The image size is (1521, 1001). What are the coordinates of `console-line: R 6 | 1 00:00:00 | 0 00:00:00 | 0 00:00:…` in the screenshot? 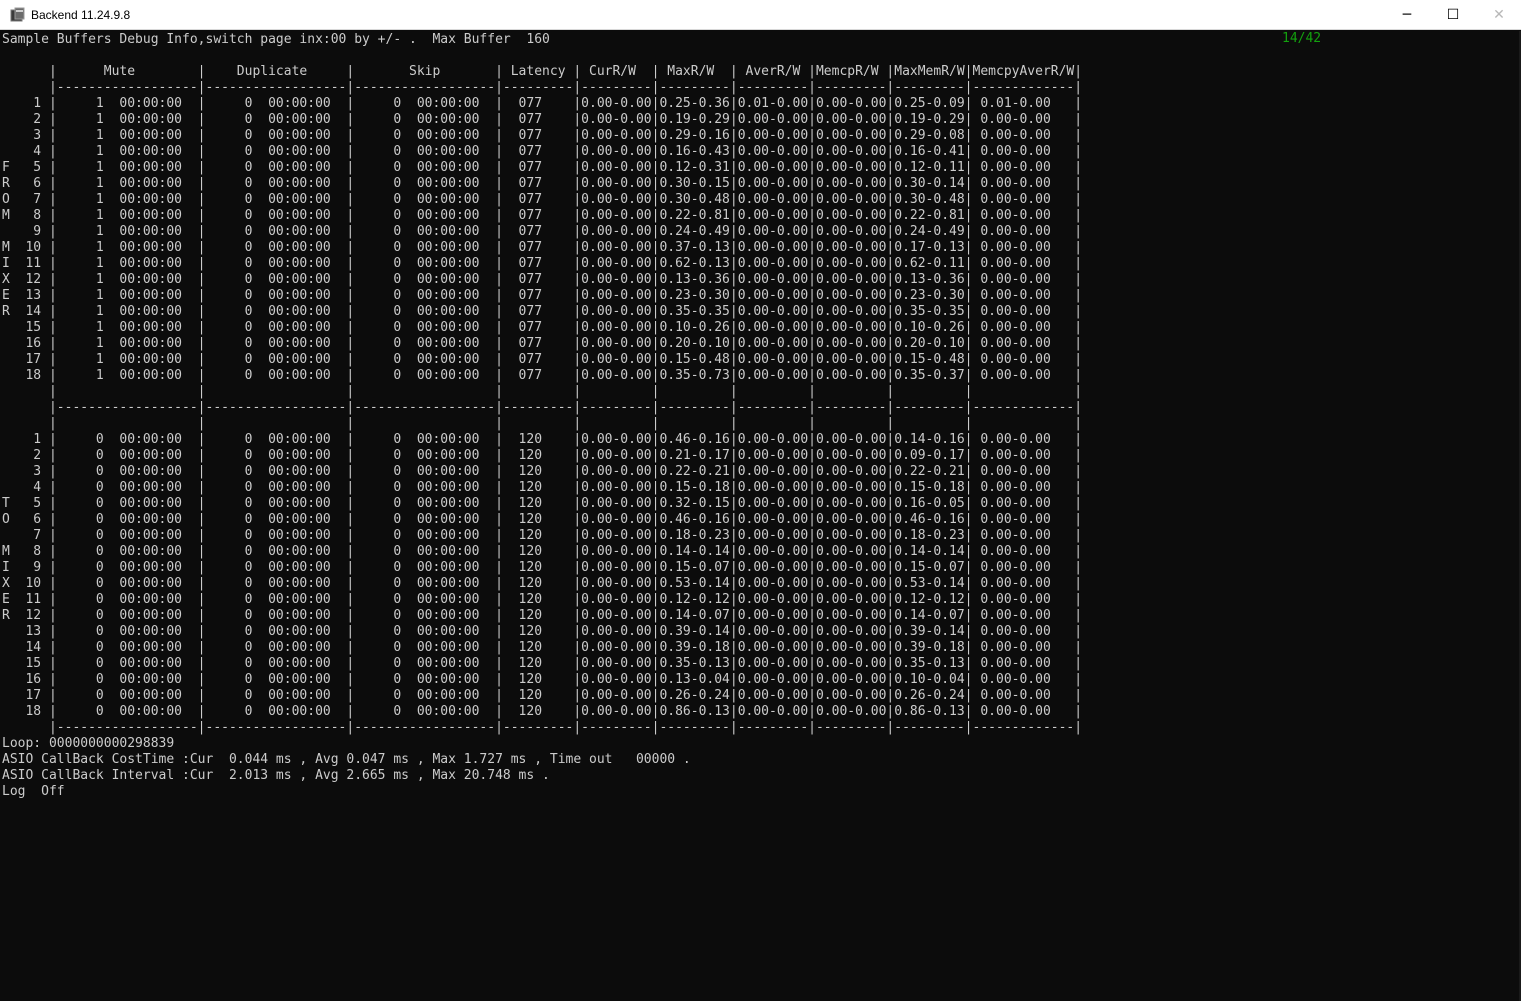 It's located at (542, 183).